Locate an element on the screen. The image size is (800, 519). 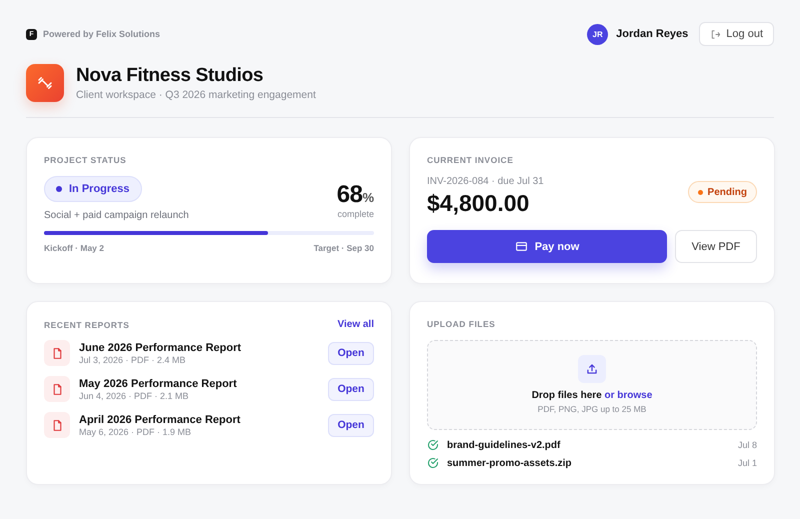
view-pdf-button: View PDF is located at coordinates (716, 246).